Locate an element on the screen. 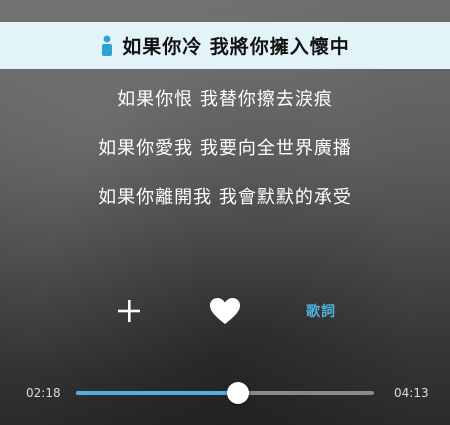 Image resolution: width=450 pixels, height=425 pixels. progress-track is located at coordinates (225, 393).